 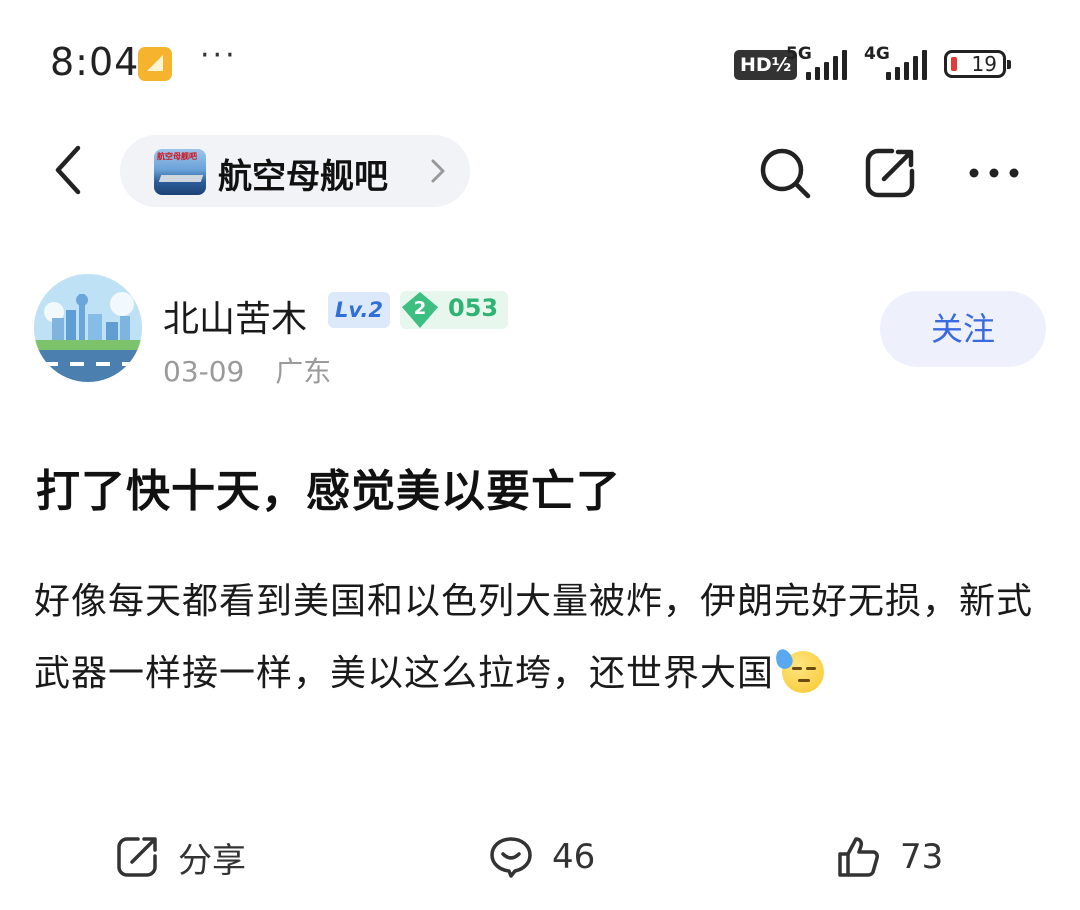 What do you see at coordinates (204, 371) in the screenshot?
I see `post-date: 03-09` at bounding box center [204, 371].